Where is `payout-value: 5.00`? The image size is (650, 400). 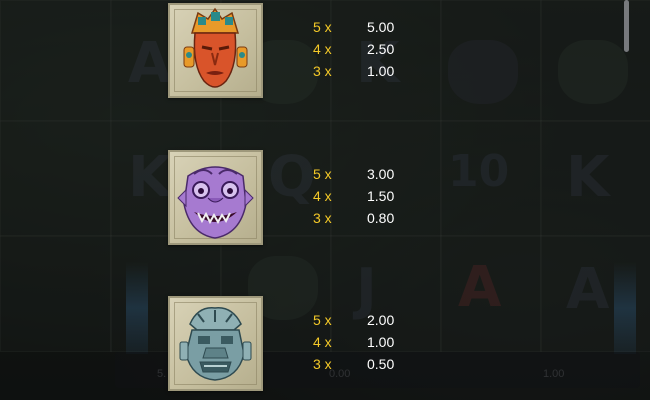
payout-value: 5.00 is located at coordinates (381, 27).